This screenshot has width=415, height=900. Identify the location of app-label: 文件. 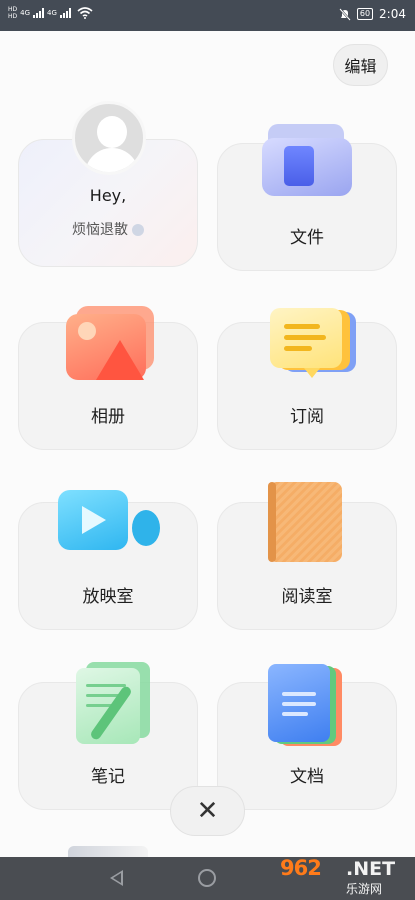
(307, 238).